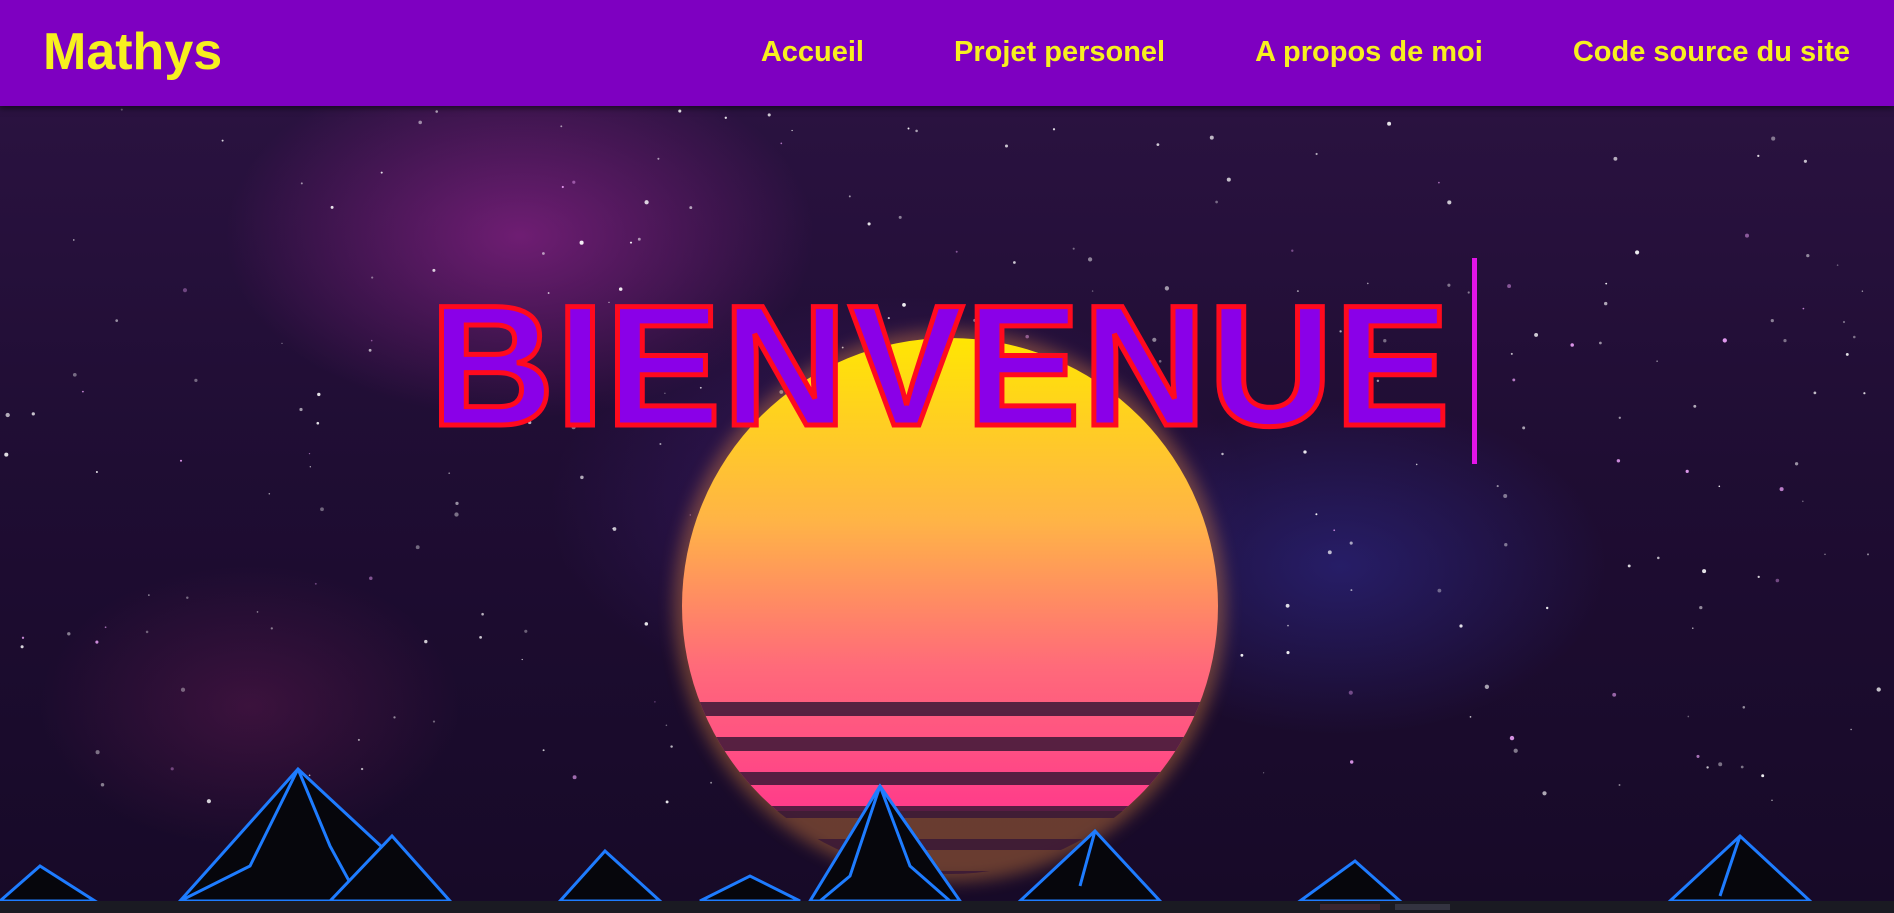  Describe the element at coordinates (812, 52) in the screenshot. I see `nav-link-accueil: Accueil` at that location.